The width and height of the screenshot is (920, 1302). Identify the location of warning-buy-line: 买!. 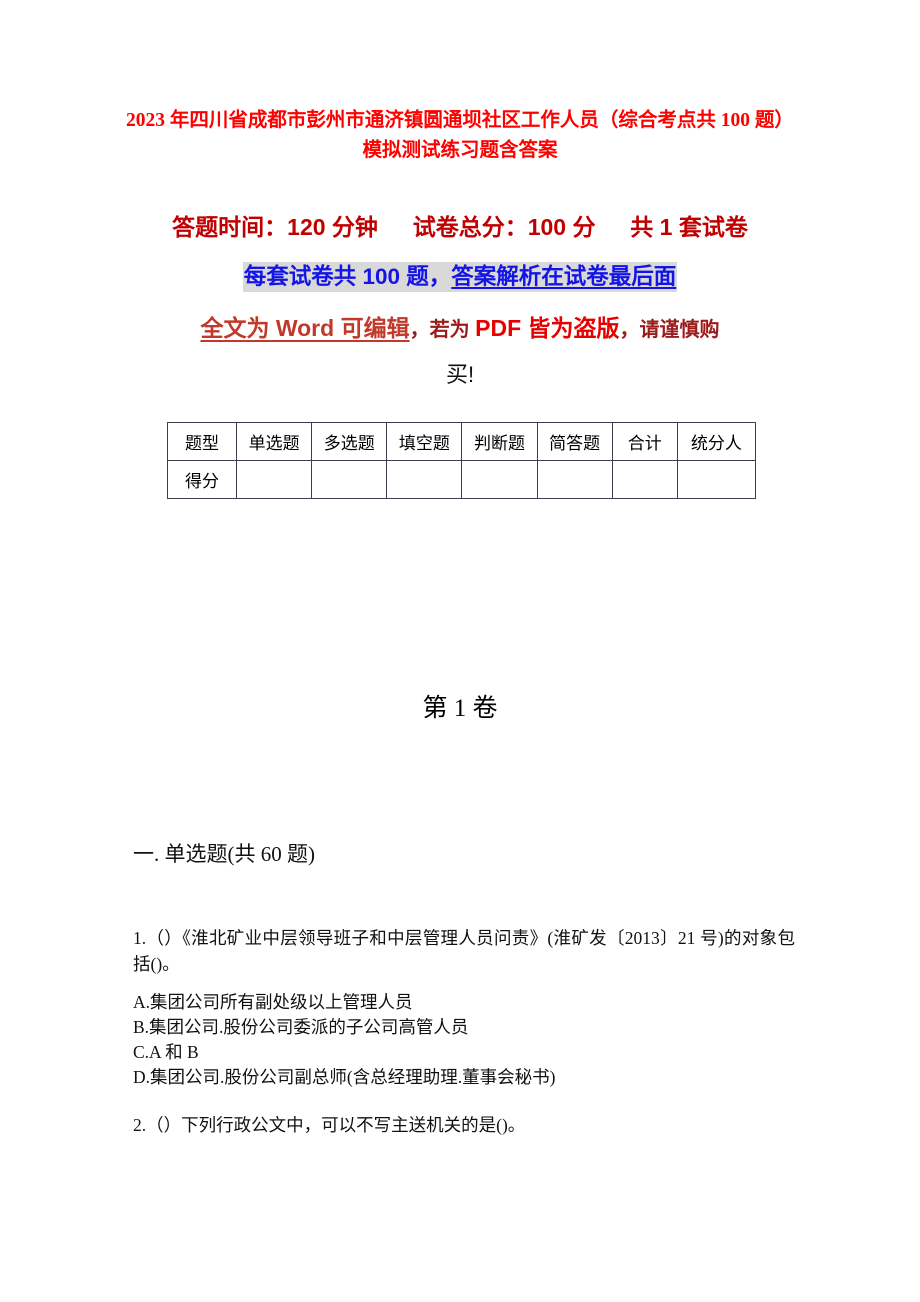
(460, 374).